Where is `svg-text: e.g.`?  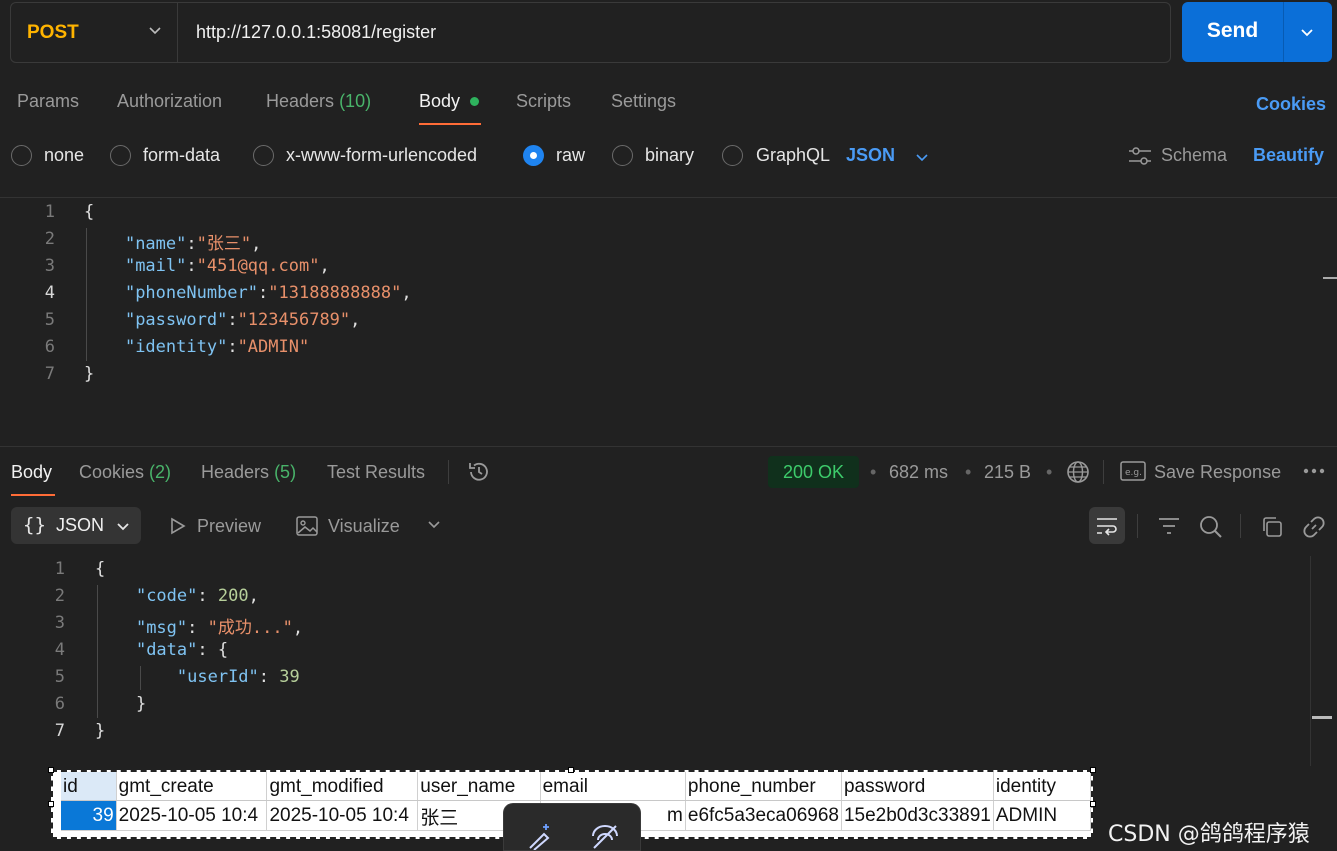 svg-text: e.g. is located at coordinates (1133, 473).